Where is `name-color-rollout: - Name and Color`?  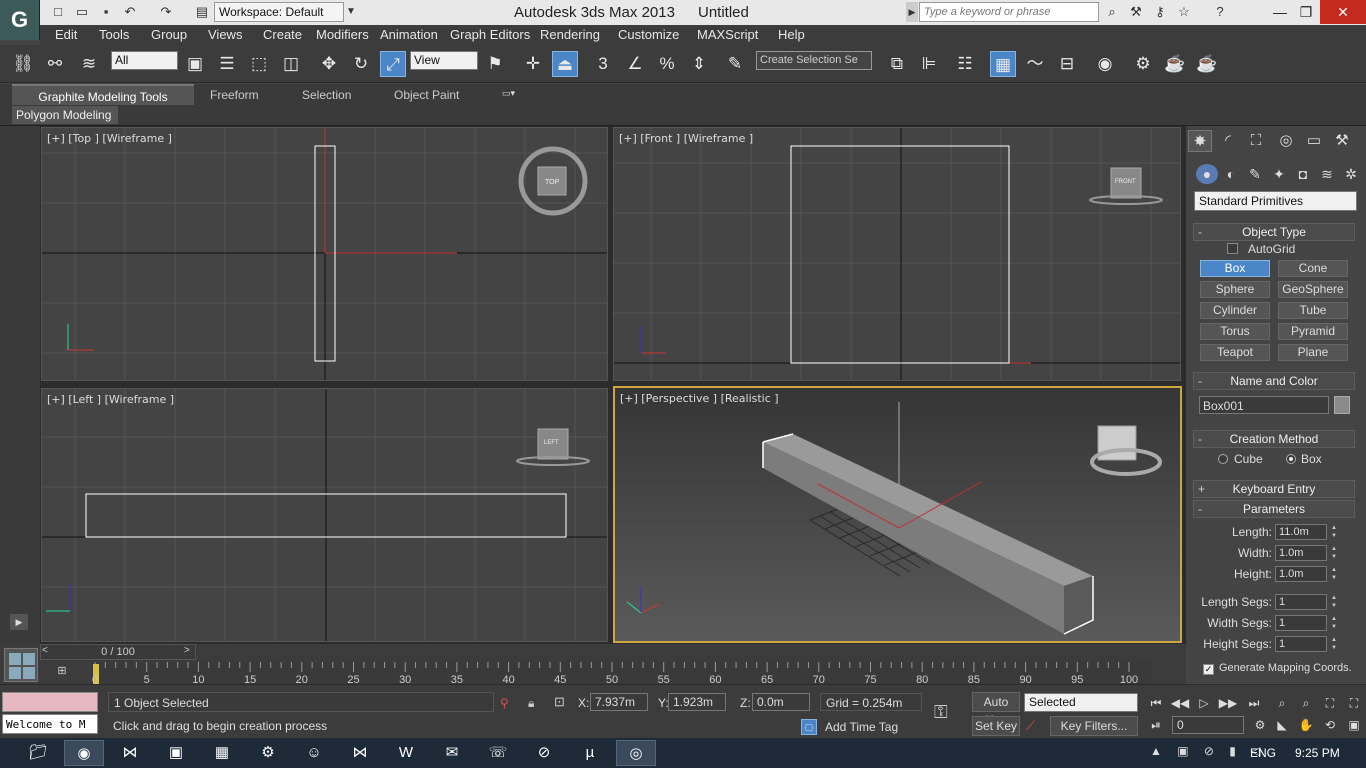
name-color-rollout: - Name and Color is located at coordinates (1274, 381).